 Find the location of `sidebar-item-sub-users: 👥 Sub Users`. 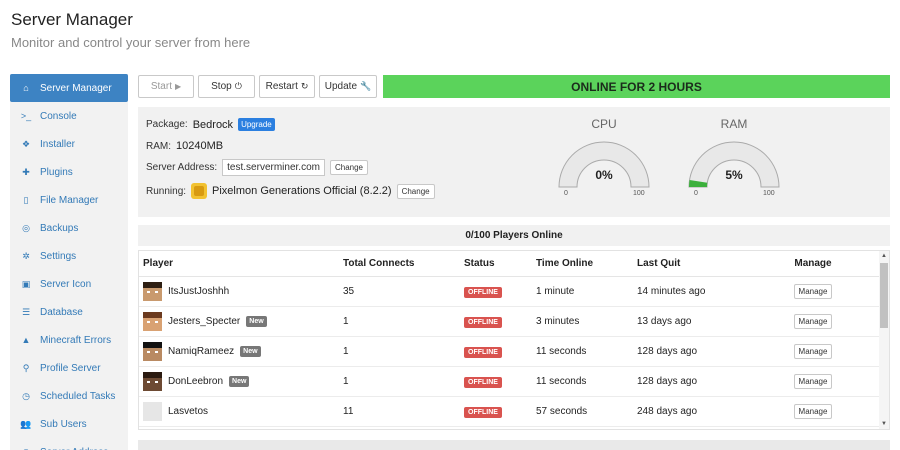

sidebar-item-sub-users: 👥 Sub Users is located at coordinates (69, 424).